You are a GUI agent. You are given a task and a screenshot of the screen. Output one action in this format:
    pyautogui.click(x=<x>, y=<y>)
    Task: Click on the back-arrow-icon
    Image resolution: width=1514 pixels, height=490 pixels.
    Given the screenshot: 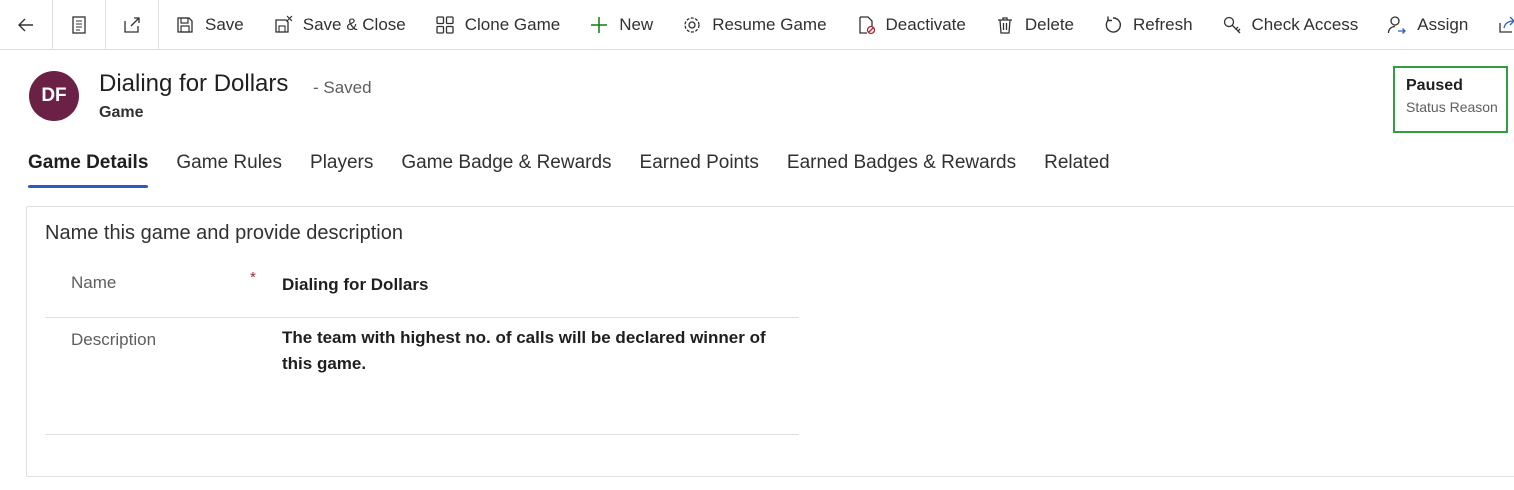 What is the action you would take?
    pyautogui.click(x=25, y=24)
    